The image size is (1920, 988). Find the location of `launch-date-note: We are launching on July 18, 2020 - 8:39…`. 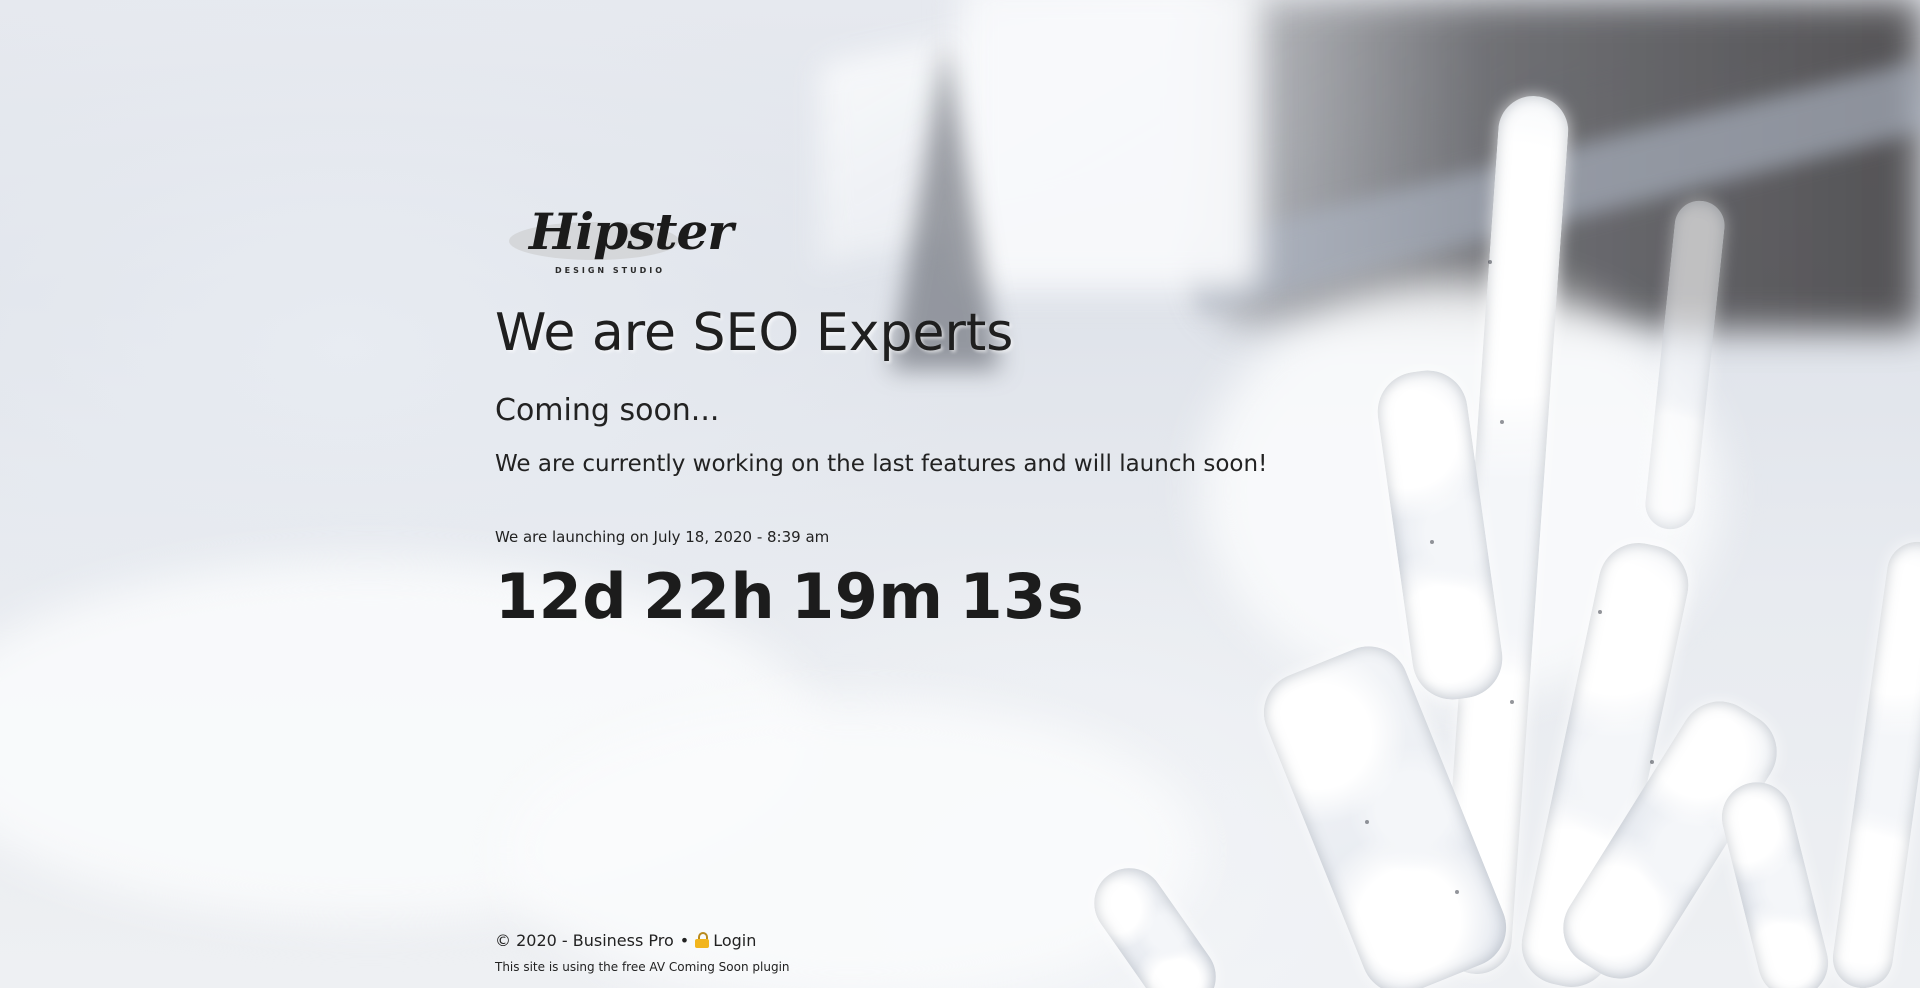

launch-date-note: We are launching on July 18, 2020 - 8:39… is located at coordinates (662, 537).